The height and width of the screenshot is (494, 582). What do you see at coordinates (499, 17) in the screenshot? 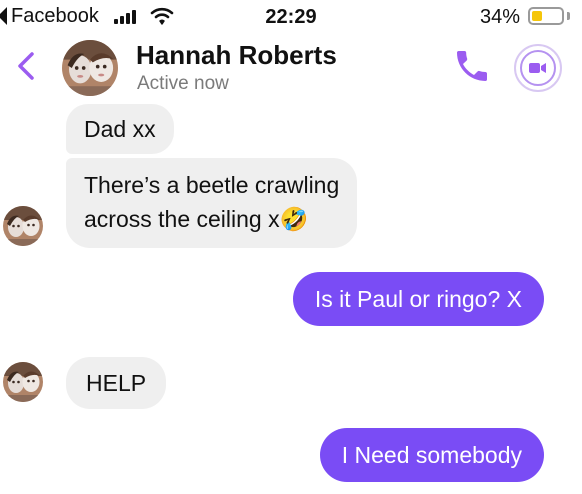
I see `battery-percent: 34%` at bounding box center [499, 17].